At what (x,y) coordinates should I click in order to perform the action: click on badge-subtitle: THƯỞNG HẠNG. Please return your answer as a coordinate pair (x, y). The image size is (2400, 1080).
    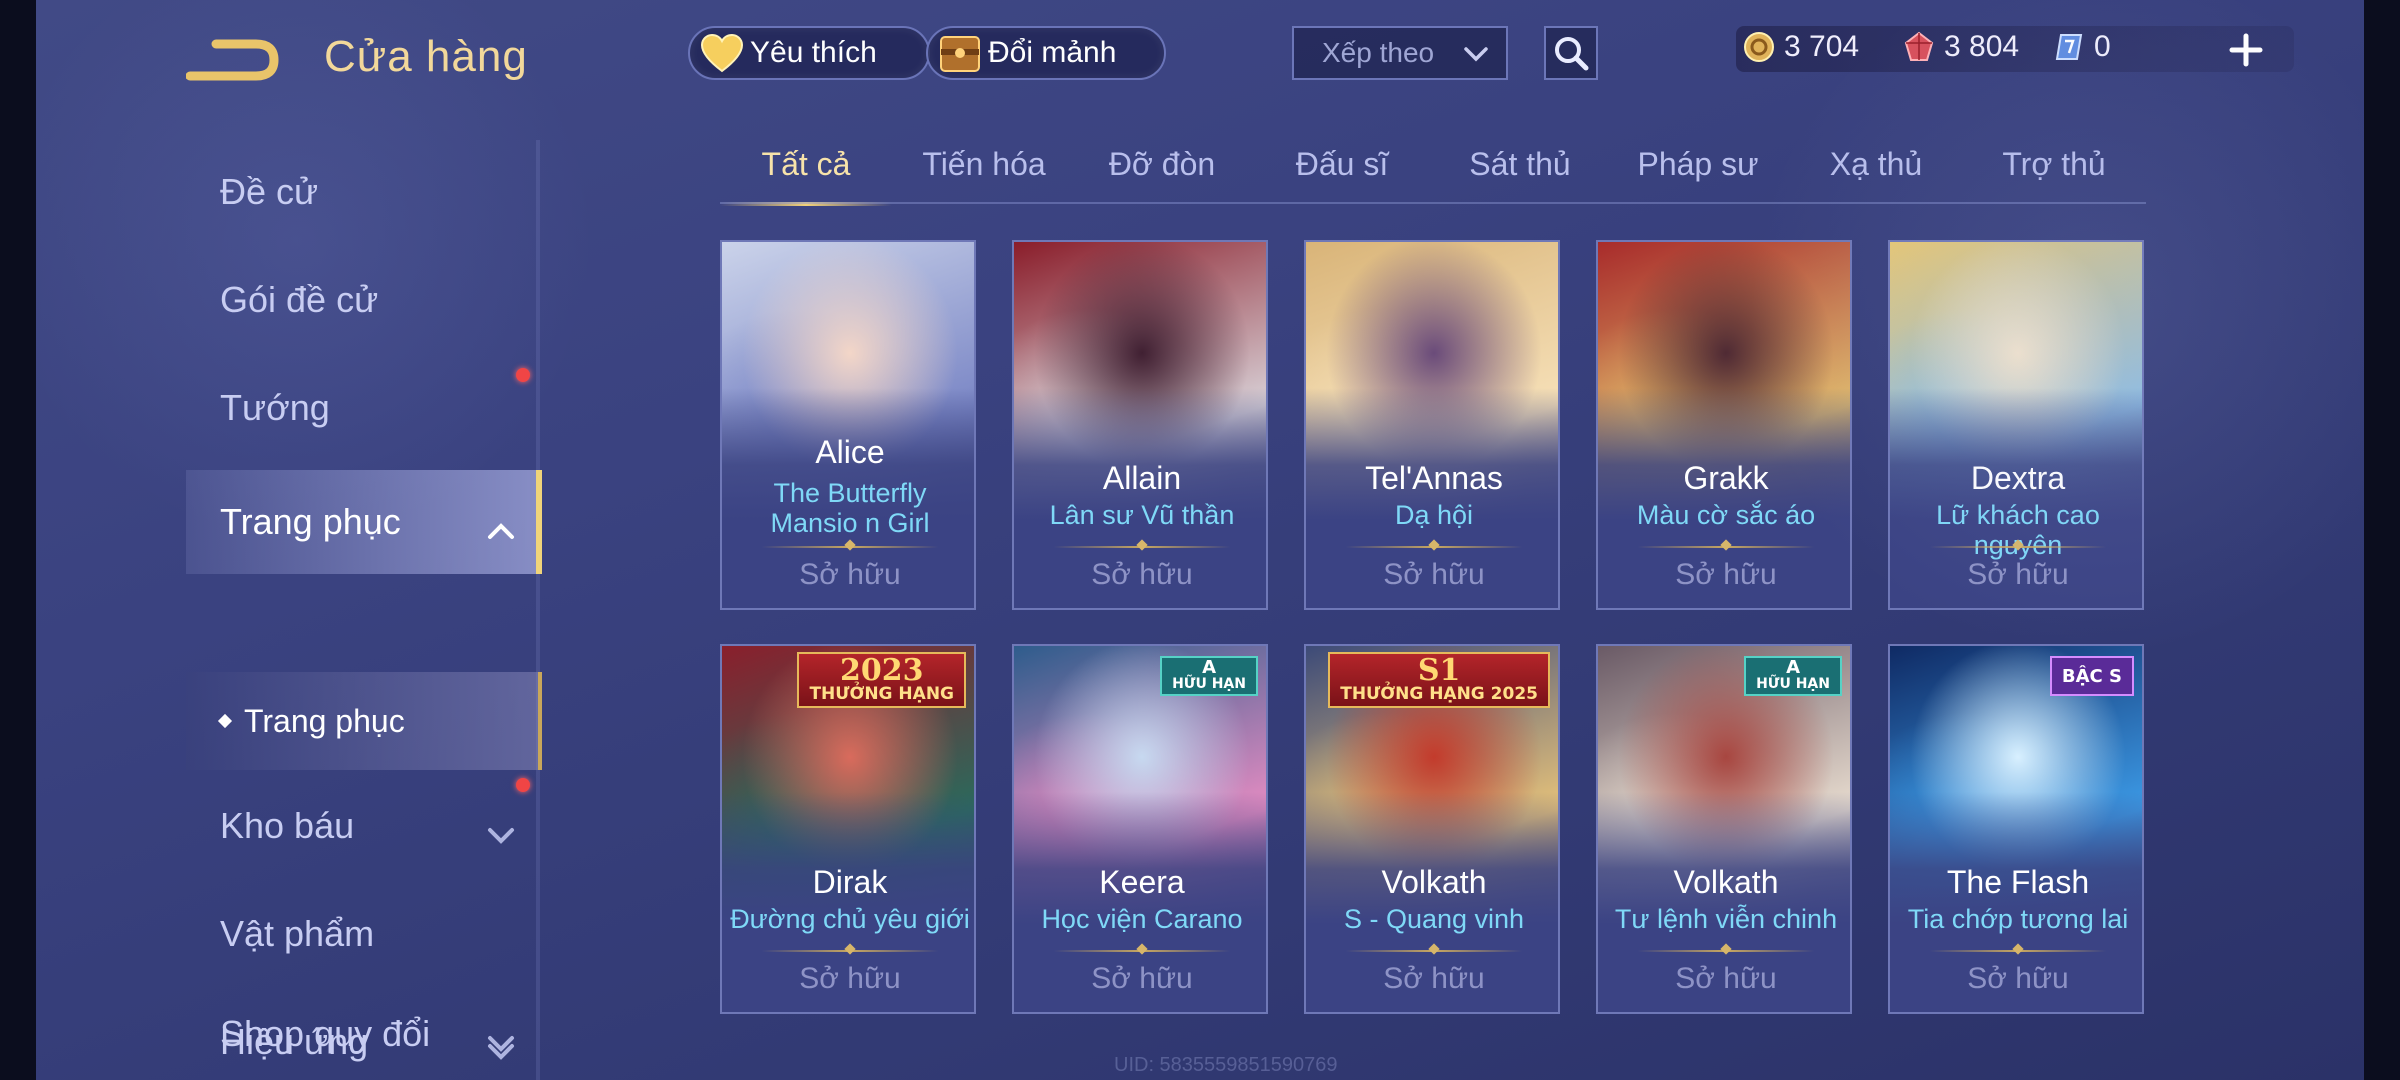
    Looking at the image, I should click on (881, 694).